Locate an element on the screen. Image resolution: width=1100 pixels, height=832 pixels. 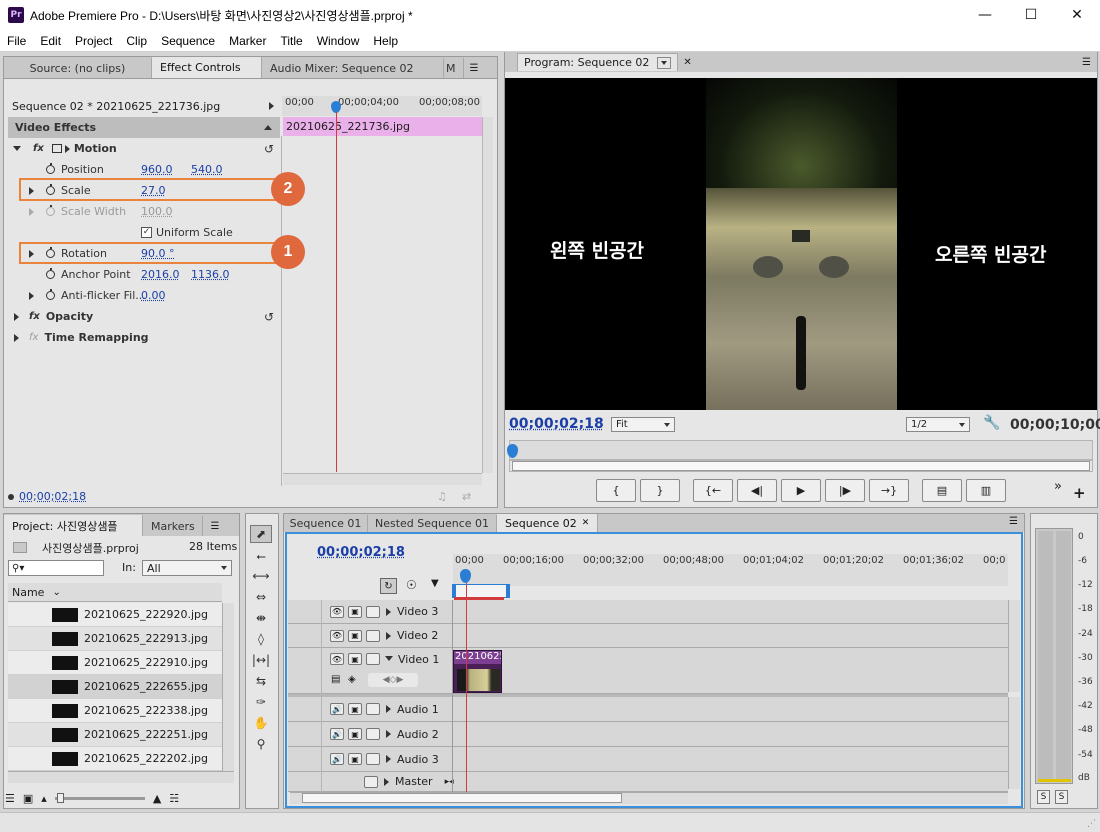
extract-button: ▥ is located at coordinates (986, 490).